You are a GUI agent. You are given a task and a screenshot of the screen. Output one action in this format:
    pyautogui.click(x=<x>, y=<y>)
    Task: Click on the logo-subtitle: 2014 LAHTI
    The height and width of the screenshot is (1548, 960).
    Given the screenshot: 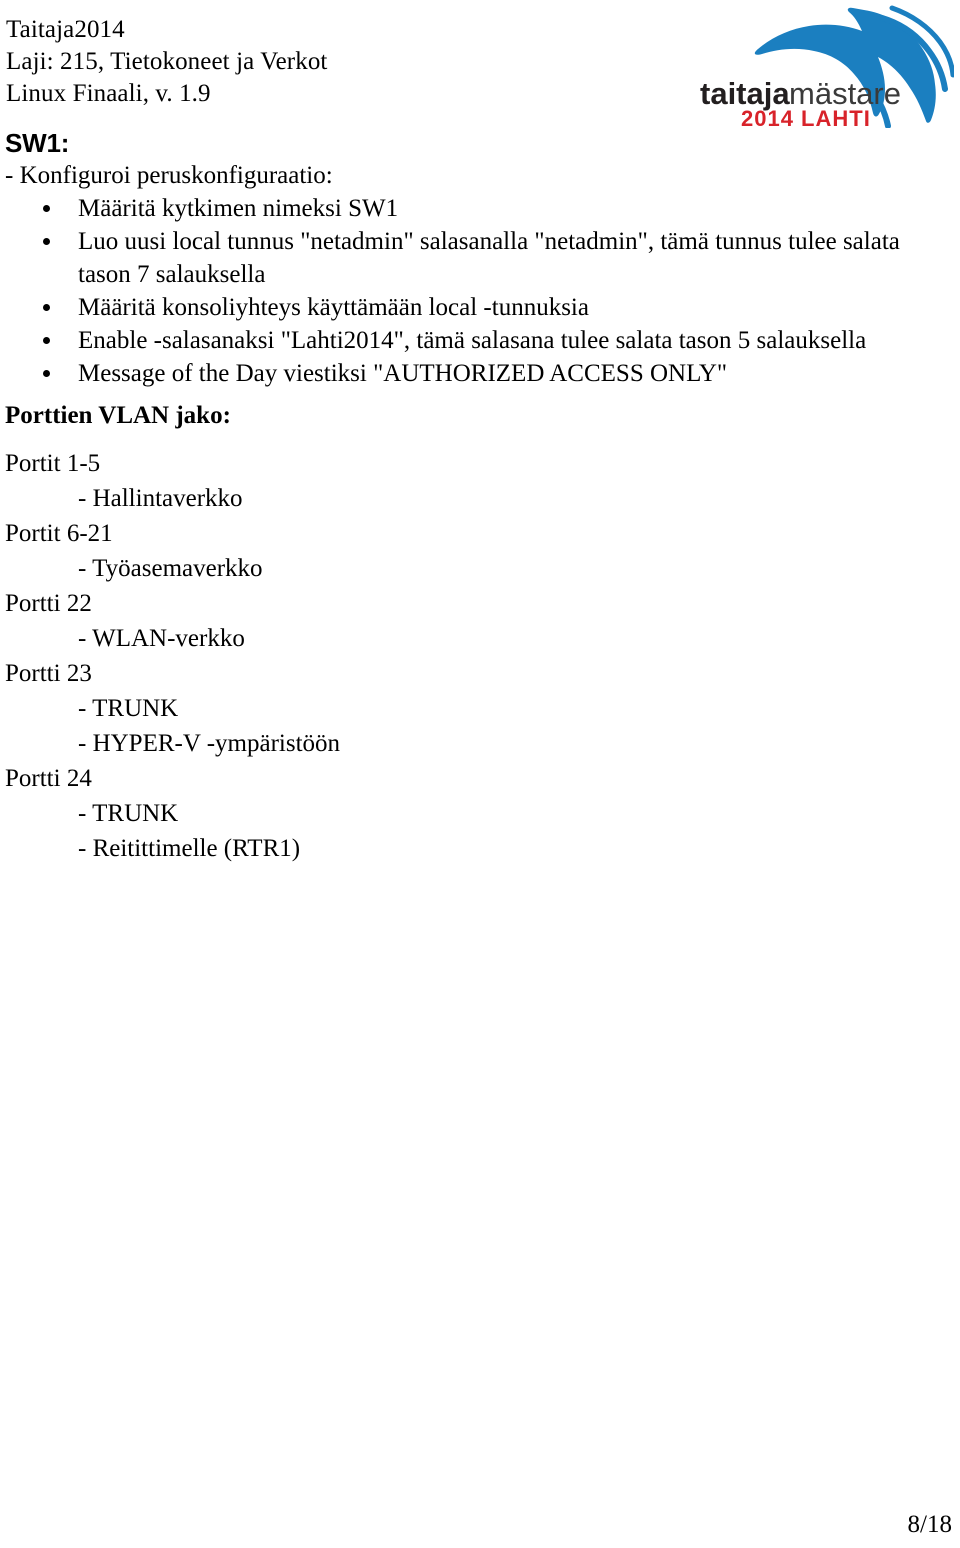 What is the action you would take?
    pyautogui.click(x=806, y=117)
    